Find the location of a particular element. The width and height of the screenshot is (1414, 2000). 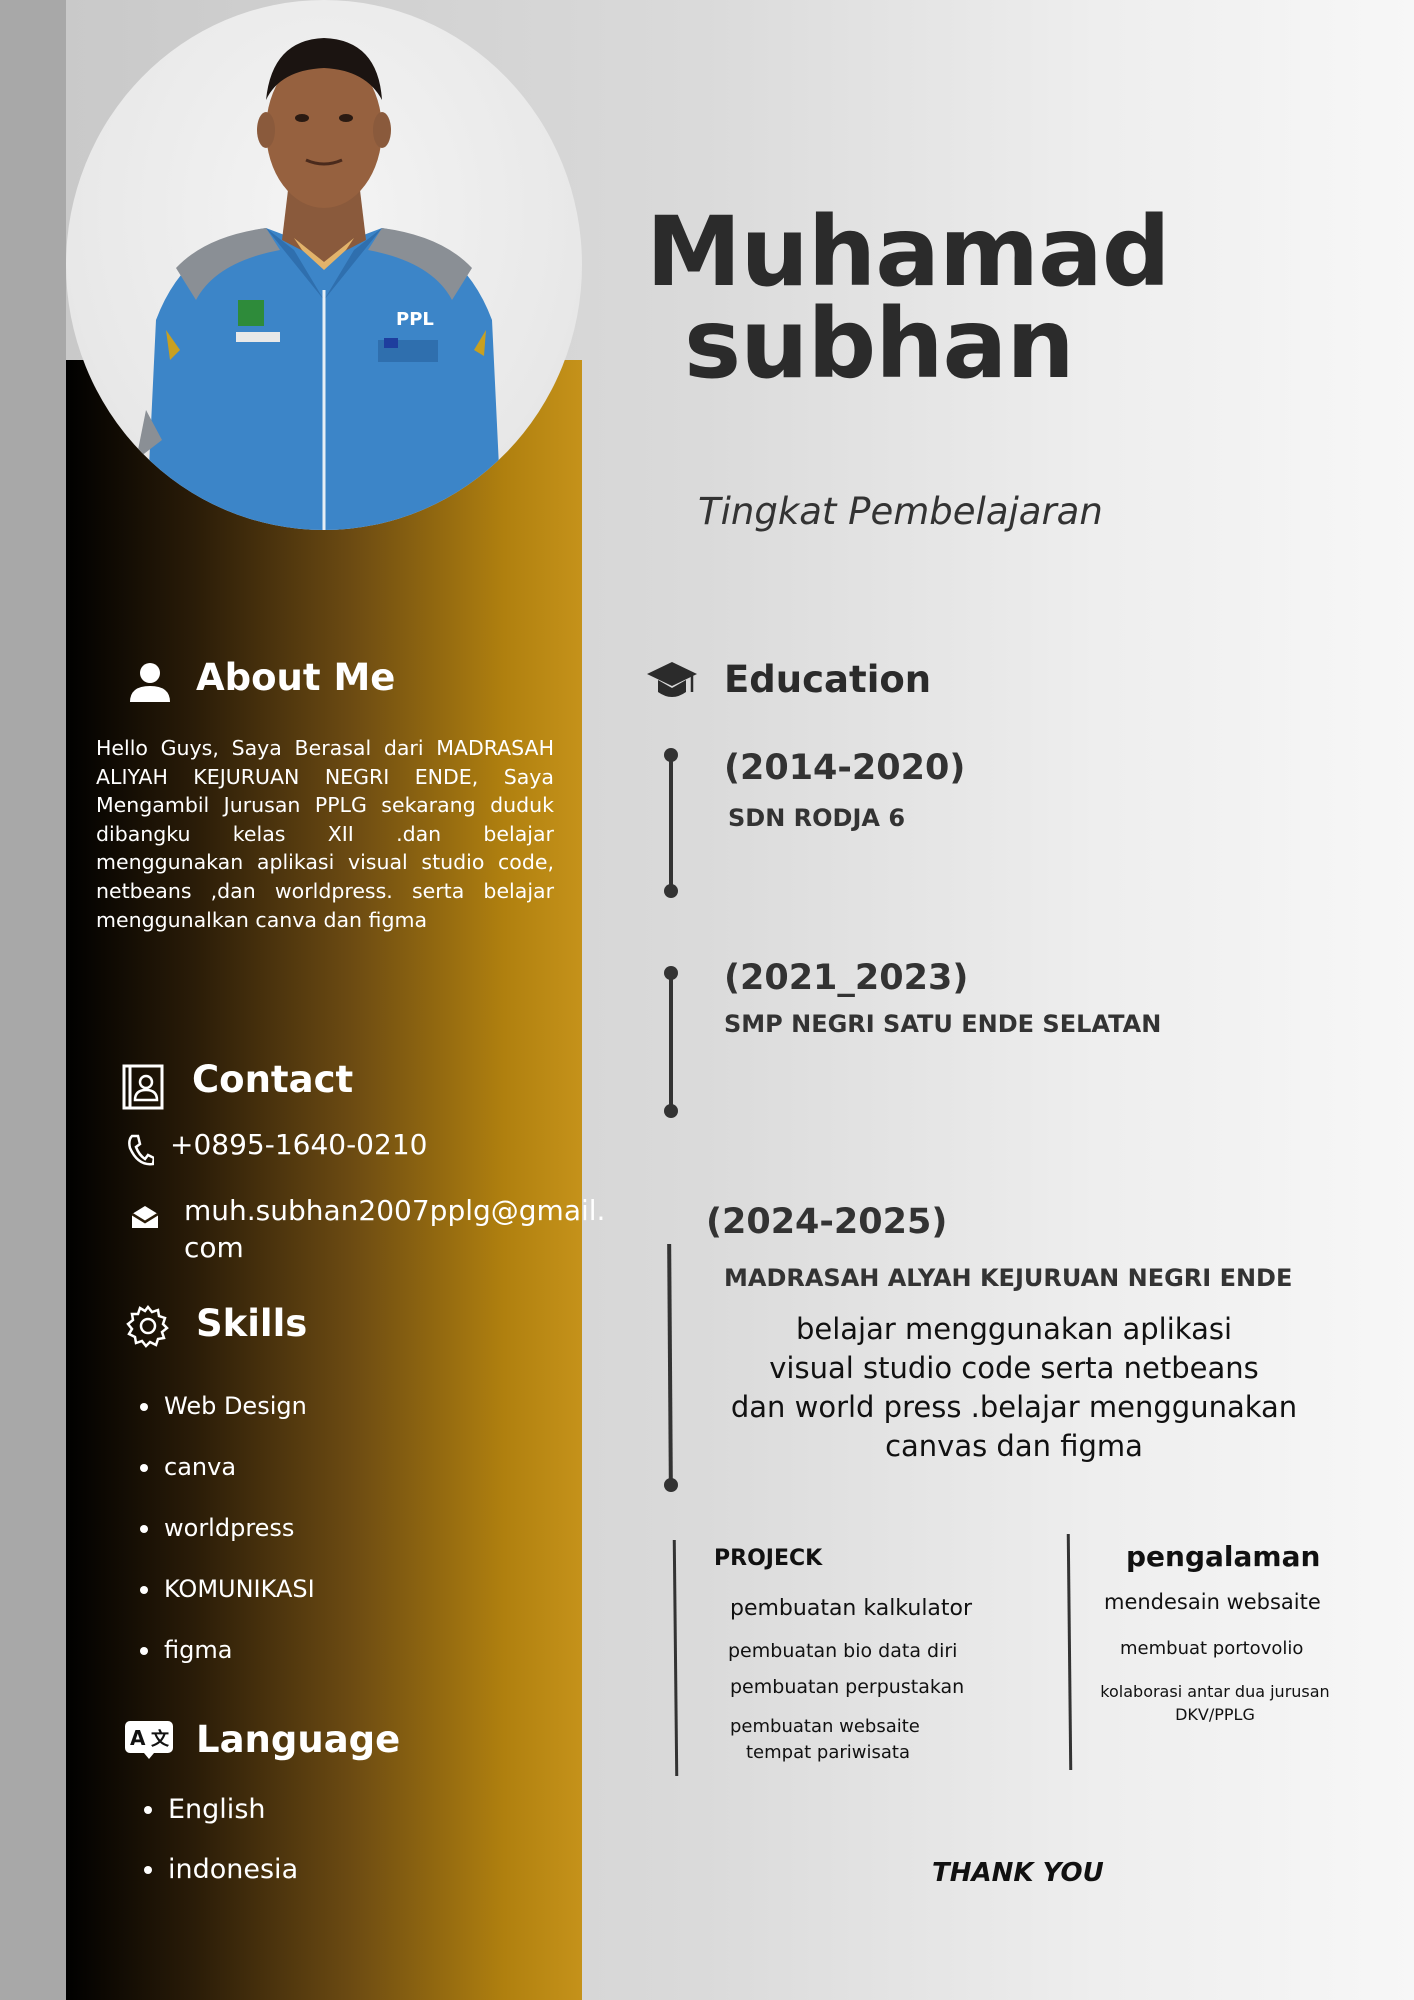

graduation-cap-icon is located at coordinates (672, 683).